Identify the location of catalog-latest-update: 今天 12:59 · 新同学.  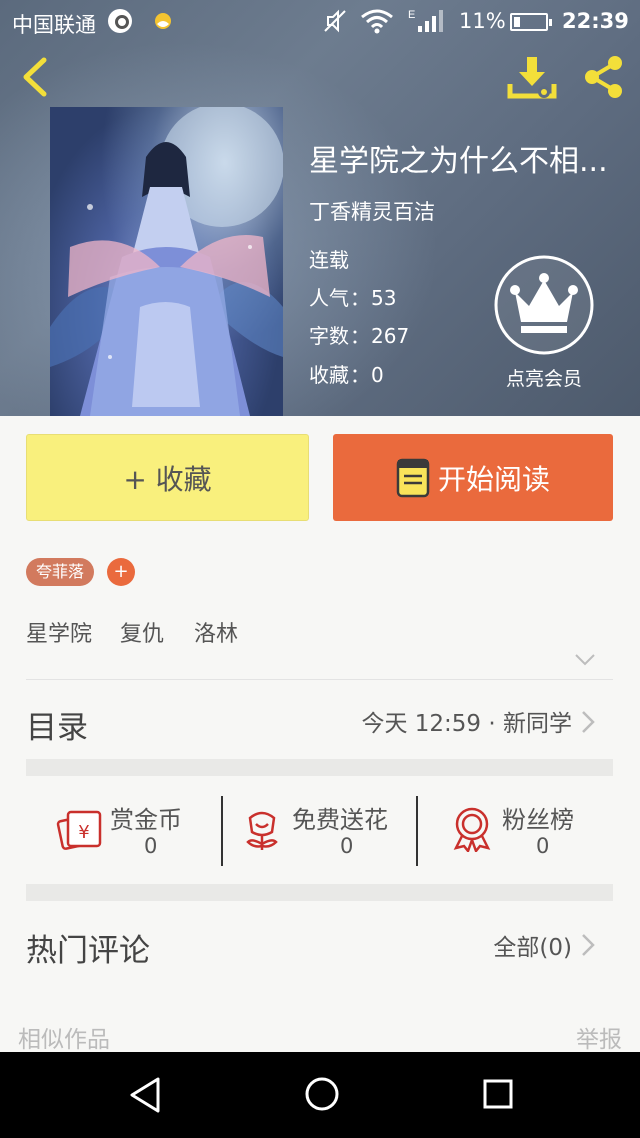
(466, 721).